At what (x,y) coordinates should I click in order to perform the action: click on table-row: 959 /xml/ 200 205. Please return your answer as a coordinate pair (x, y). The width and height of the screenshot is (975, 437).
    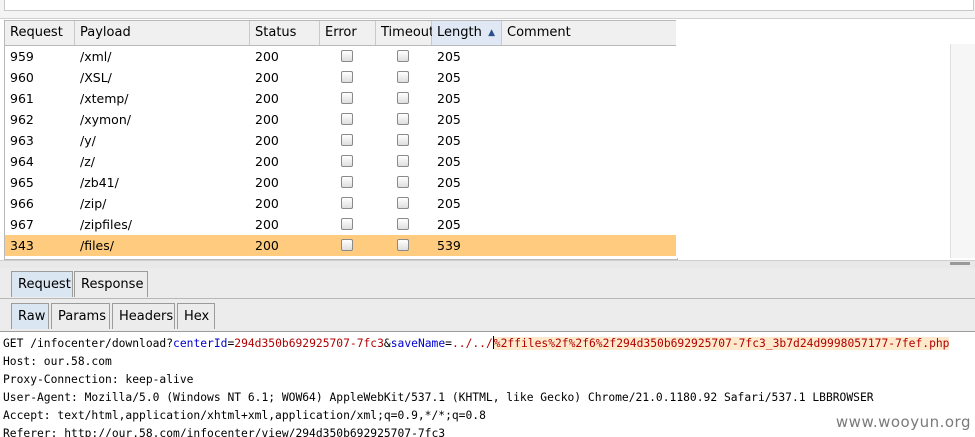
    Looking at the image, I should click on (341, 56).